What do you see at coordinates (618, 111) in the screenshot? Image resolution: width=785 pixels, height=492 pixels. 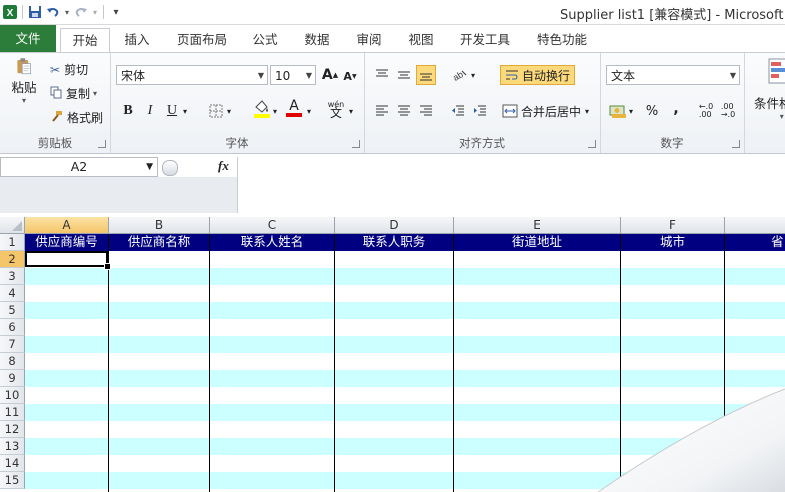 I see `accounting-format-icon` at bounding box center [618, 111].